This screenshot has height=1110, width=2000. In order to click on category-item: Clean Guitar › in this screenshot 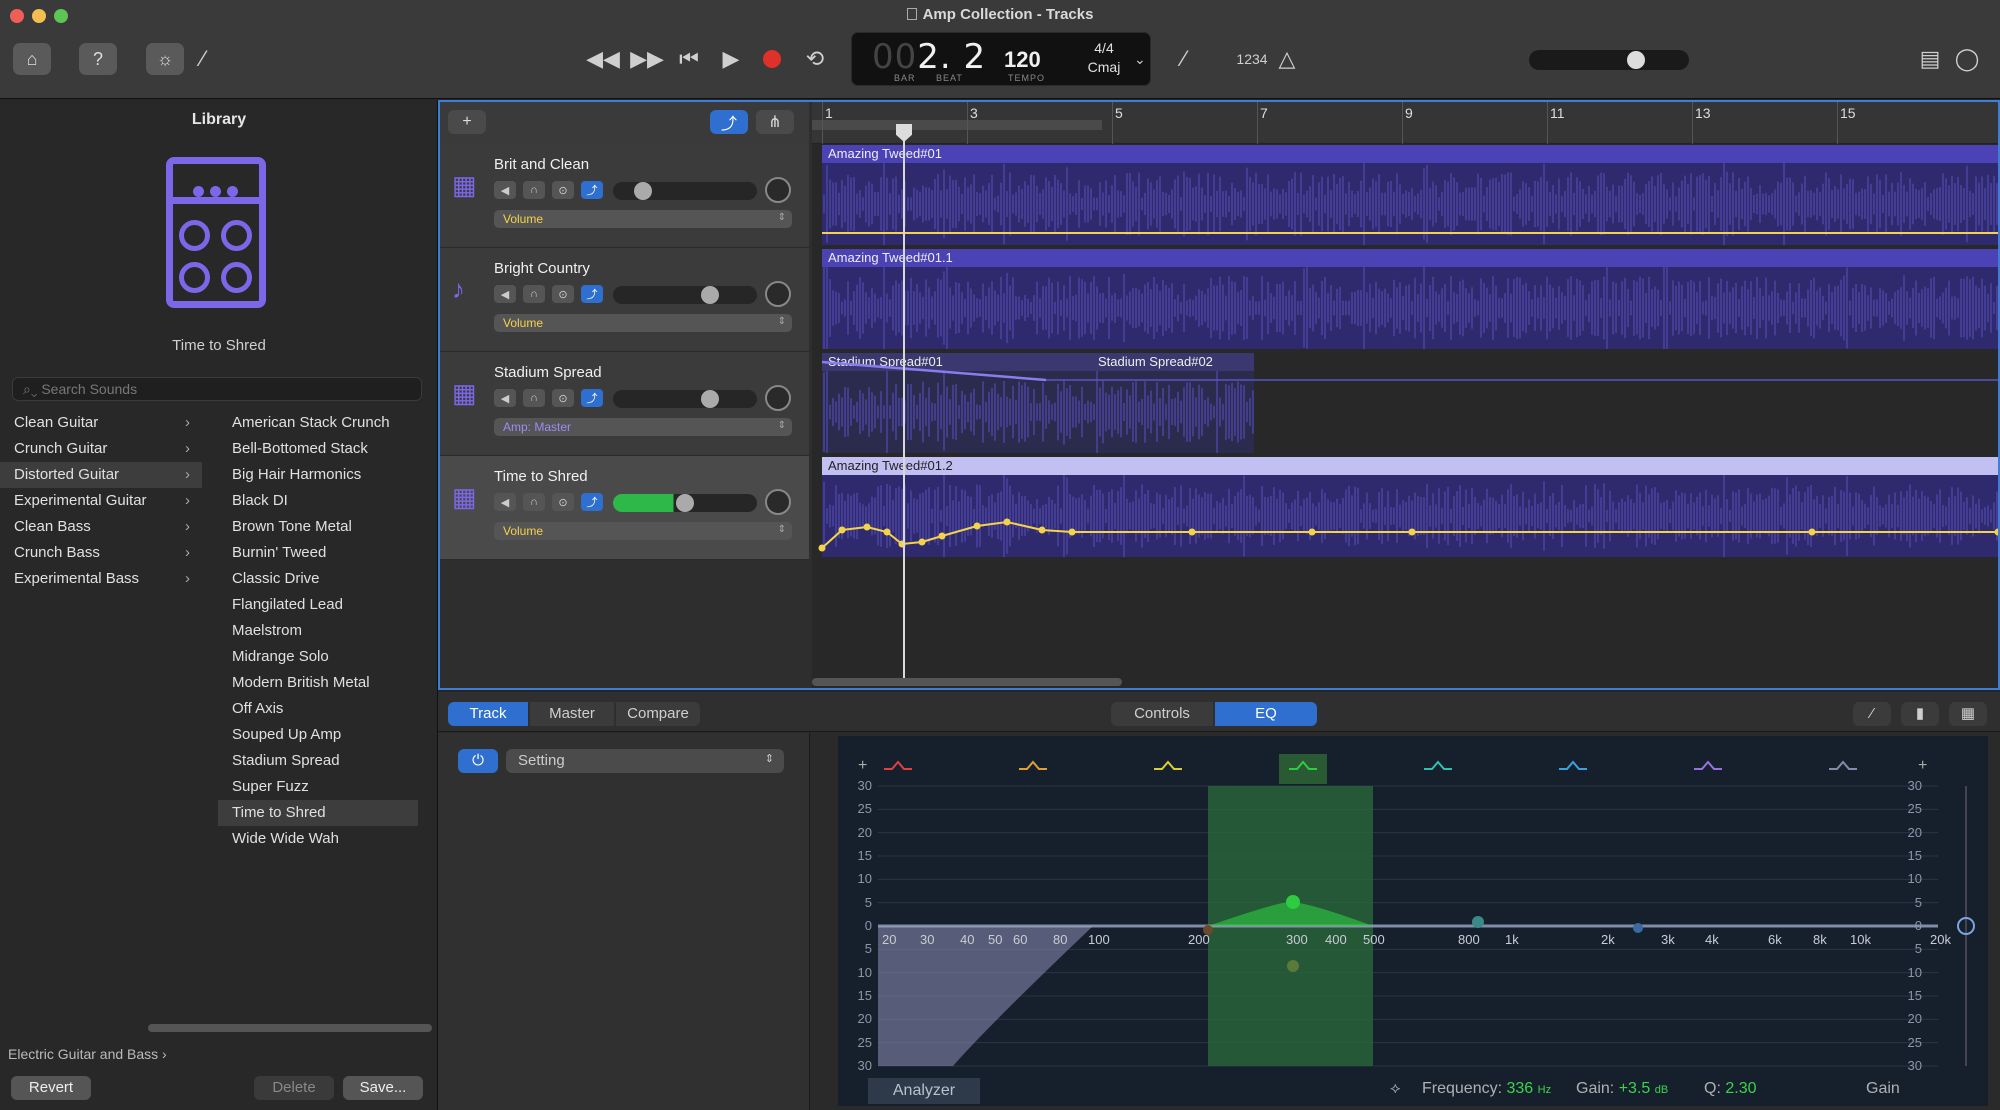, I will do `click(101, 423)`.